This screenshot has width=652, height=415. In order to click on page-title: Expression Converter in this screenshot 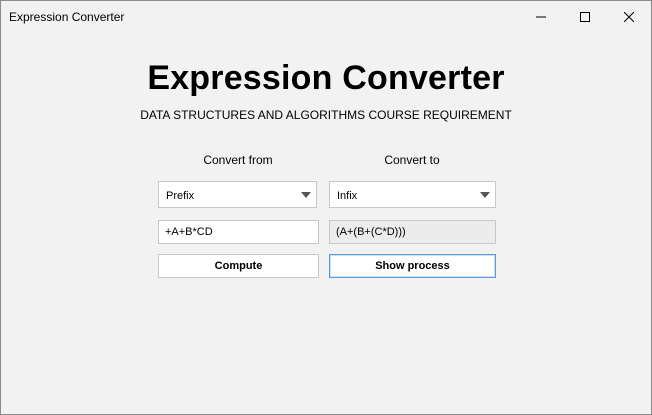, I will do `click(326, 78)`.